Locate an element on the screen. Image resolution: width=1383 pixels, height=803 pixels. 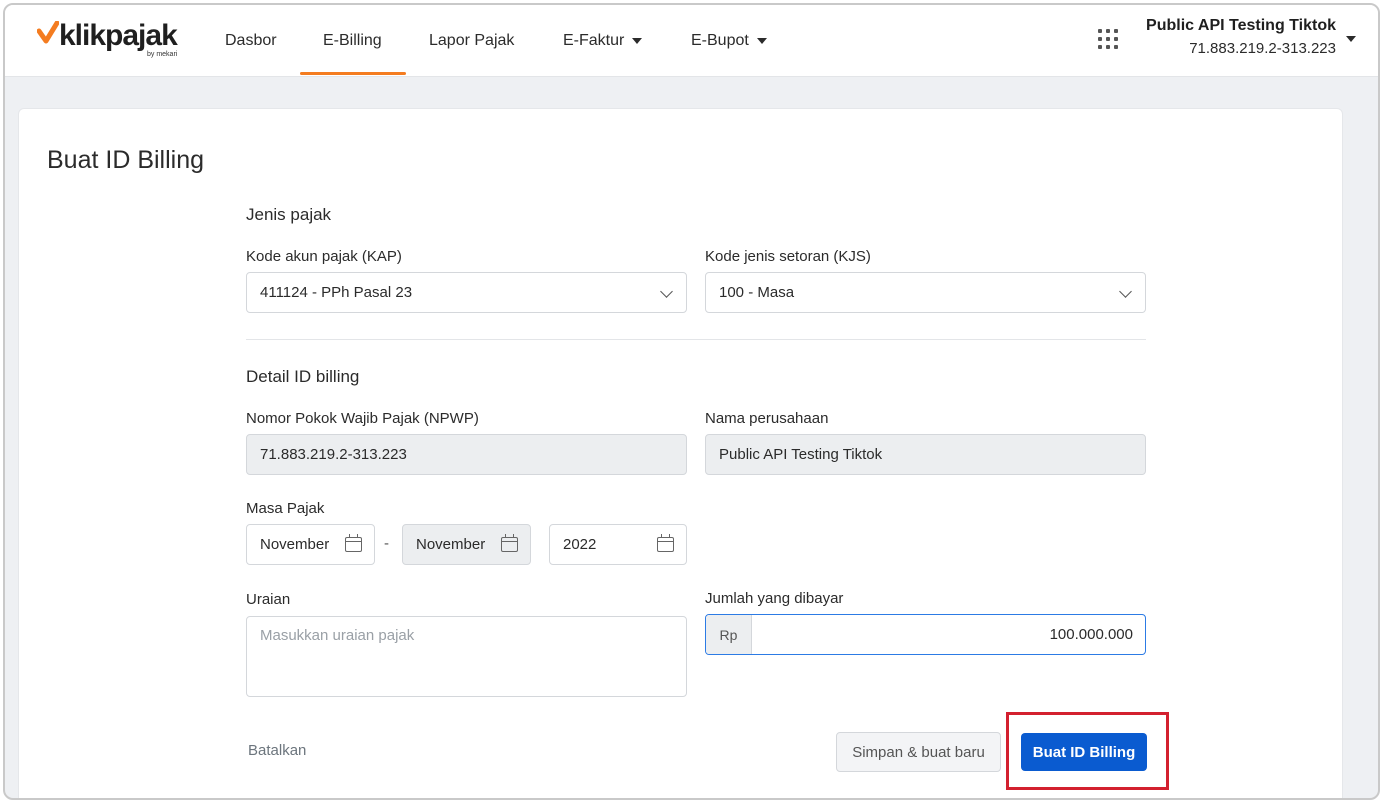
jumlah-label: Jumlah yang dibayar is located at coordinates (774, 598).